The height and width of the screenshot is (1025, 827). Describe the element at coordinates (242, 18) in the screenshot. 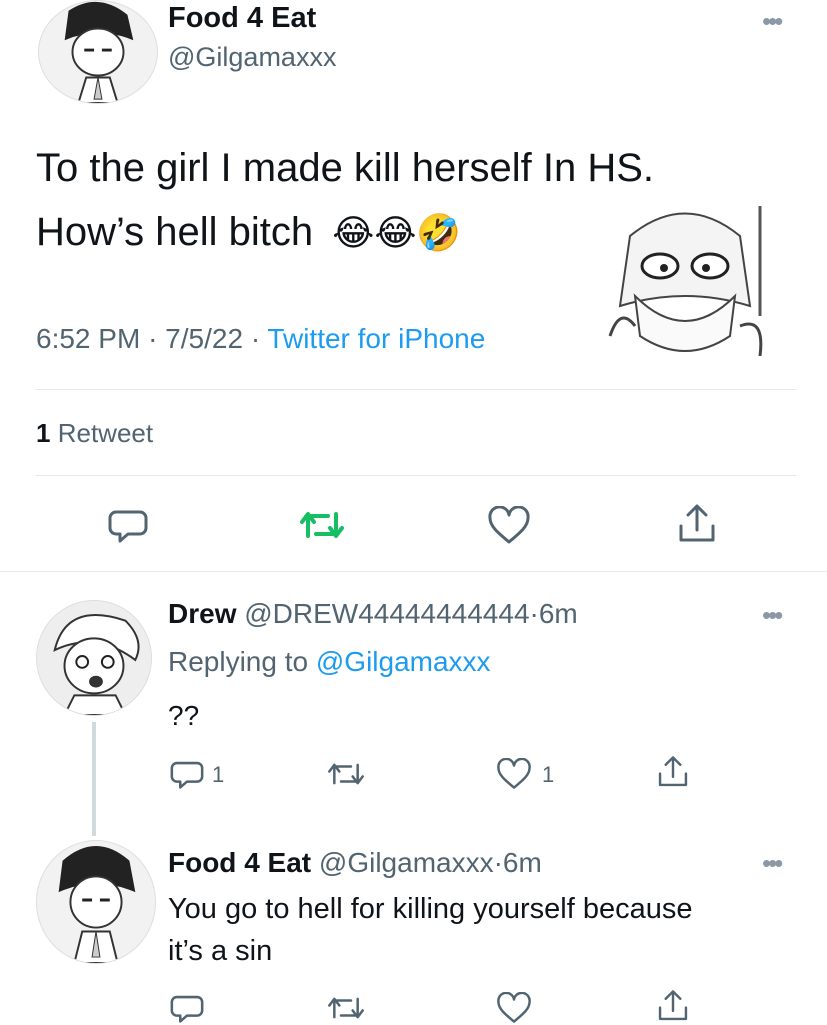

I see `main-tweet-author-name: Food 4 Eat` at that location.